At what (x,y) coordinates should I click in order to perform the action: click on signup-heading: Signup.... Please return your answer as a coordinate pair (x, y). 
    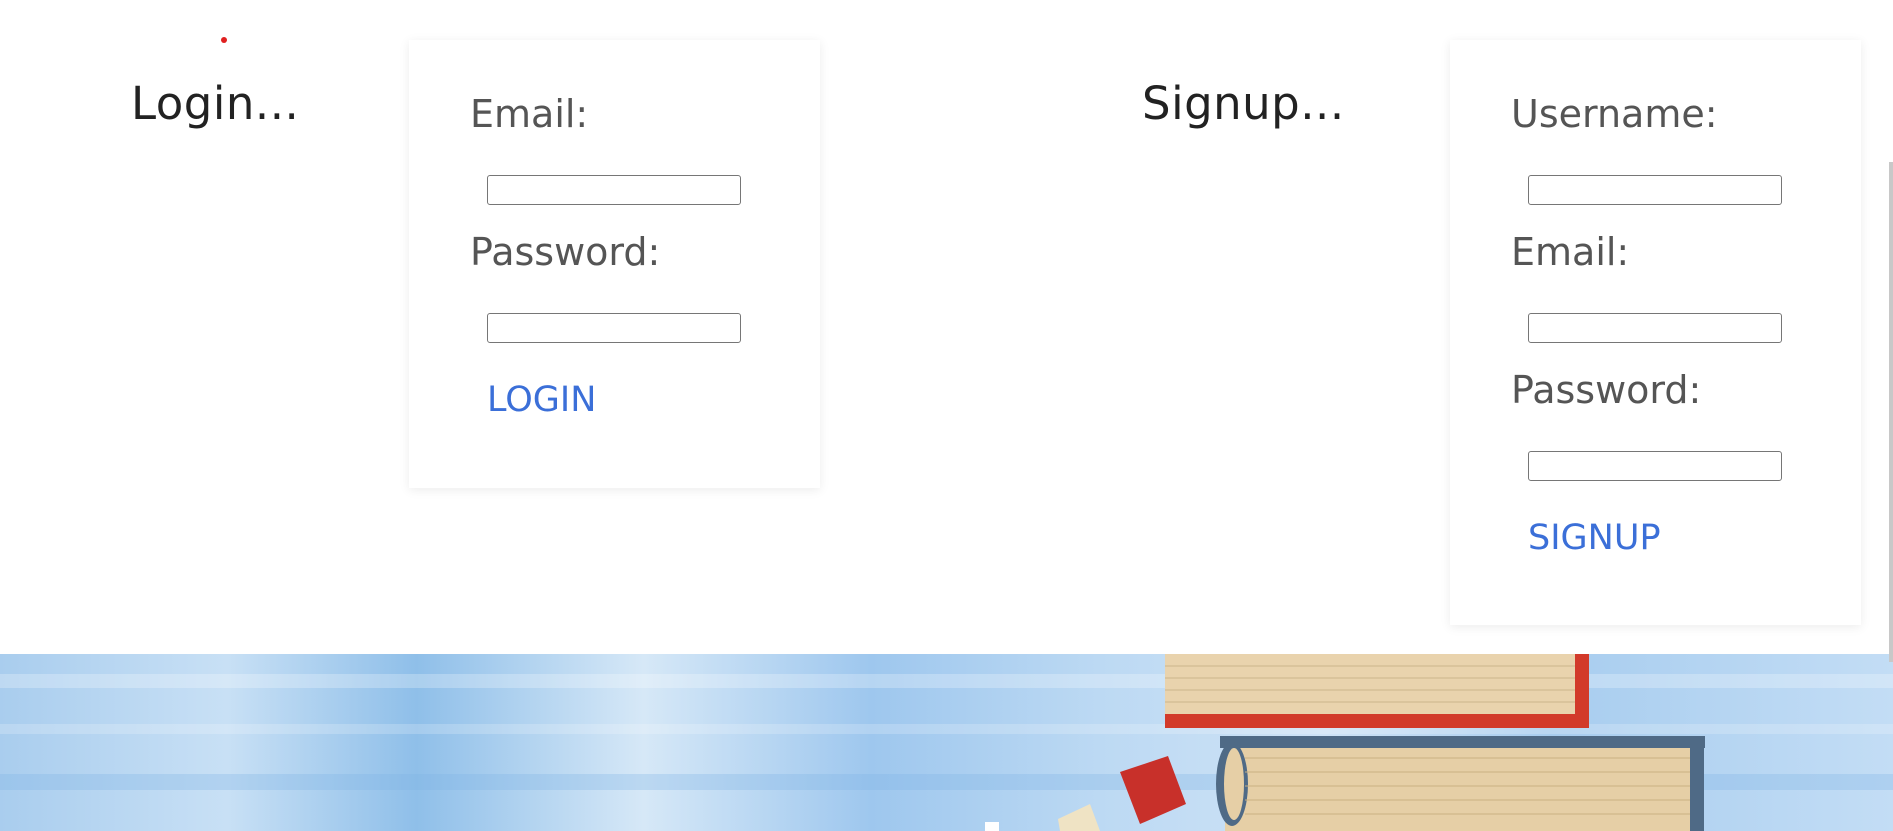
    Looking at the image, I should click on (1243, 103).